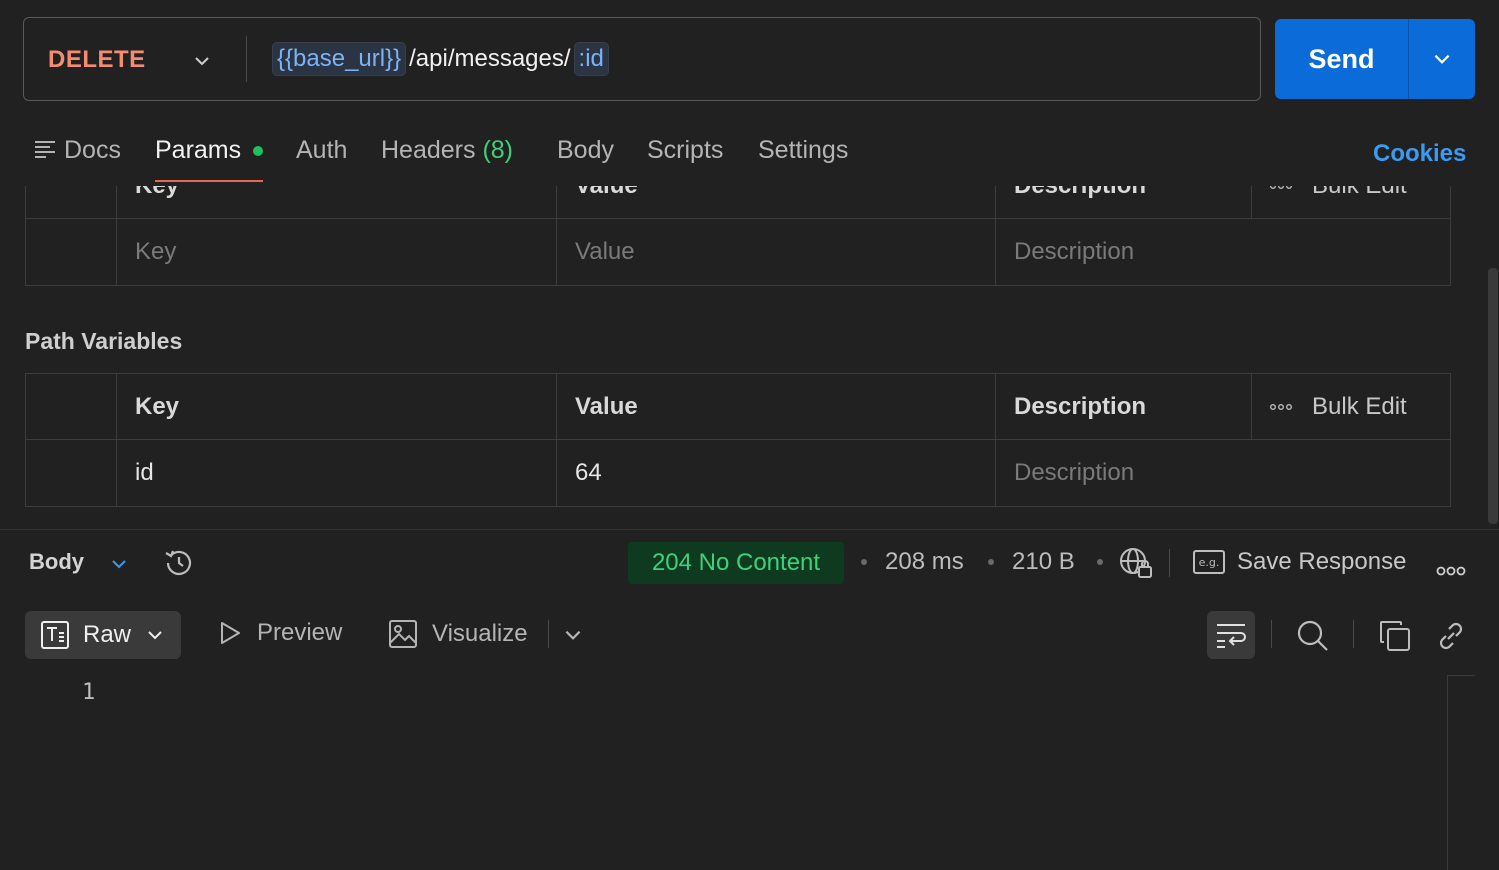  What do you see at coordinates (428, 150) in the screenshot?
I see `tab-headers-label: Headers` at bounding box center [428, 150].